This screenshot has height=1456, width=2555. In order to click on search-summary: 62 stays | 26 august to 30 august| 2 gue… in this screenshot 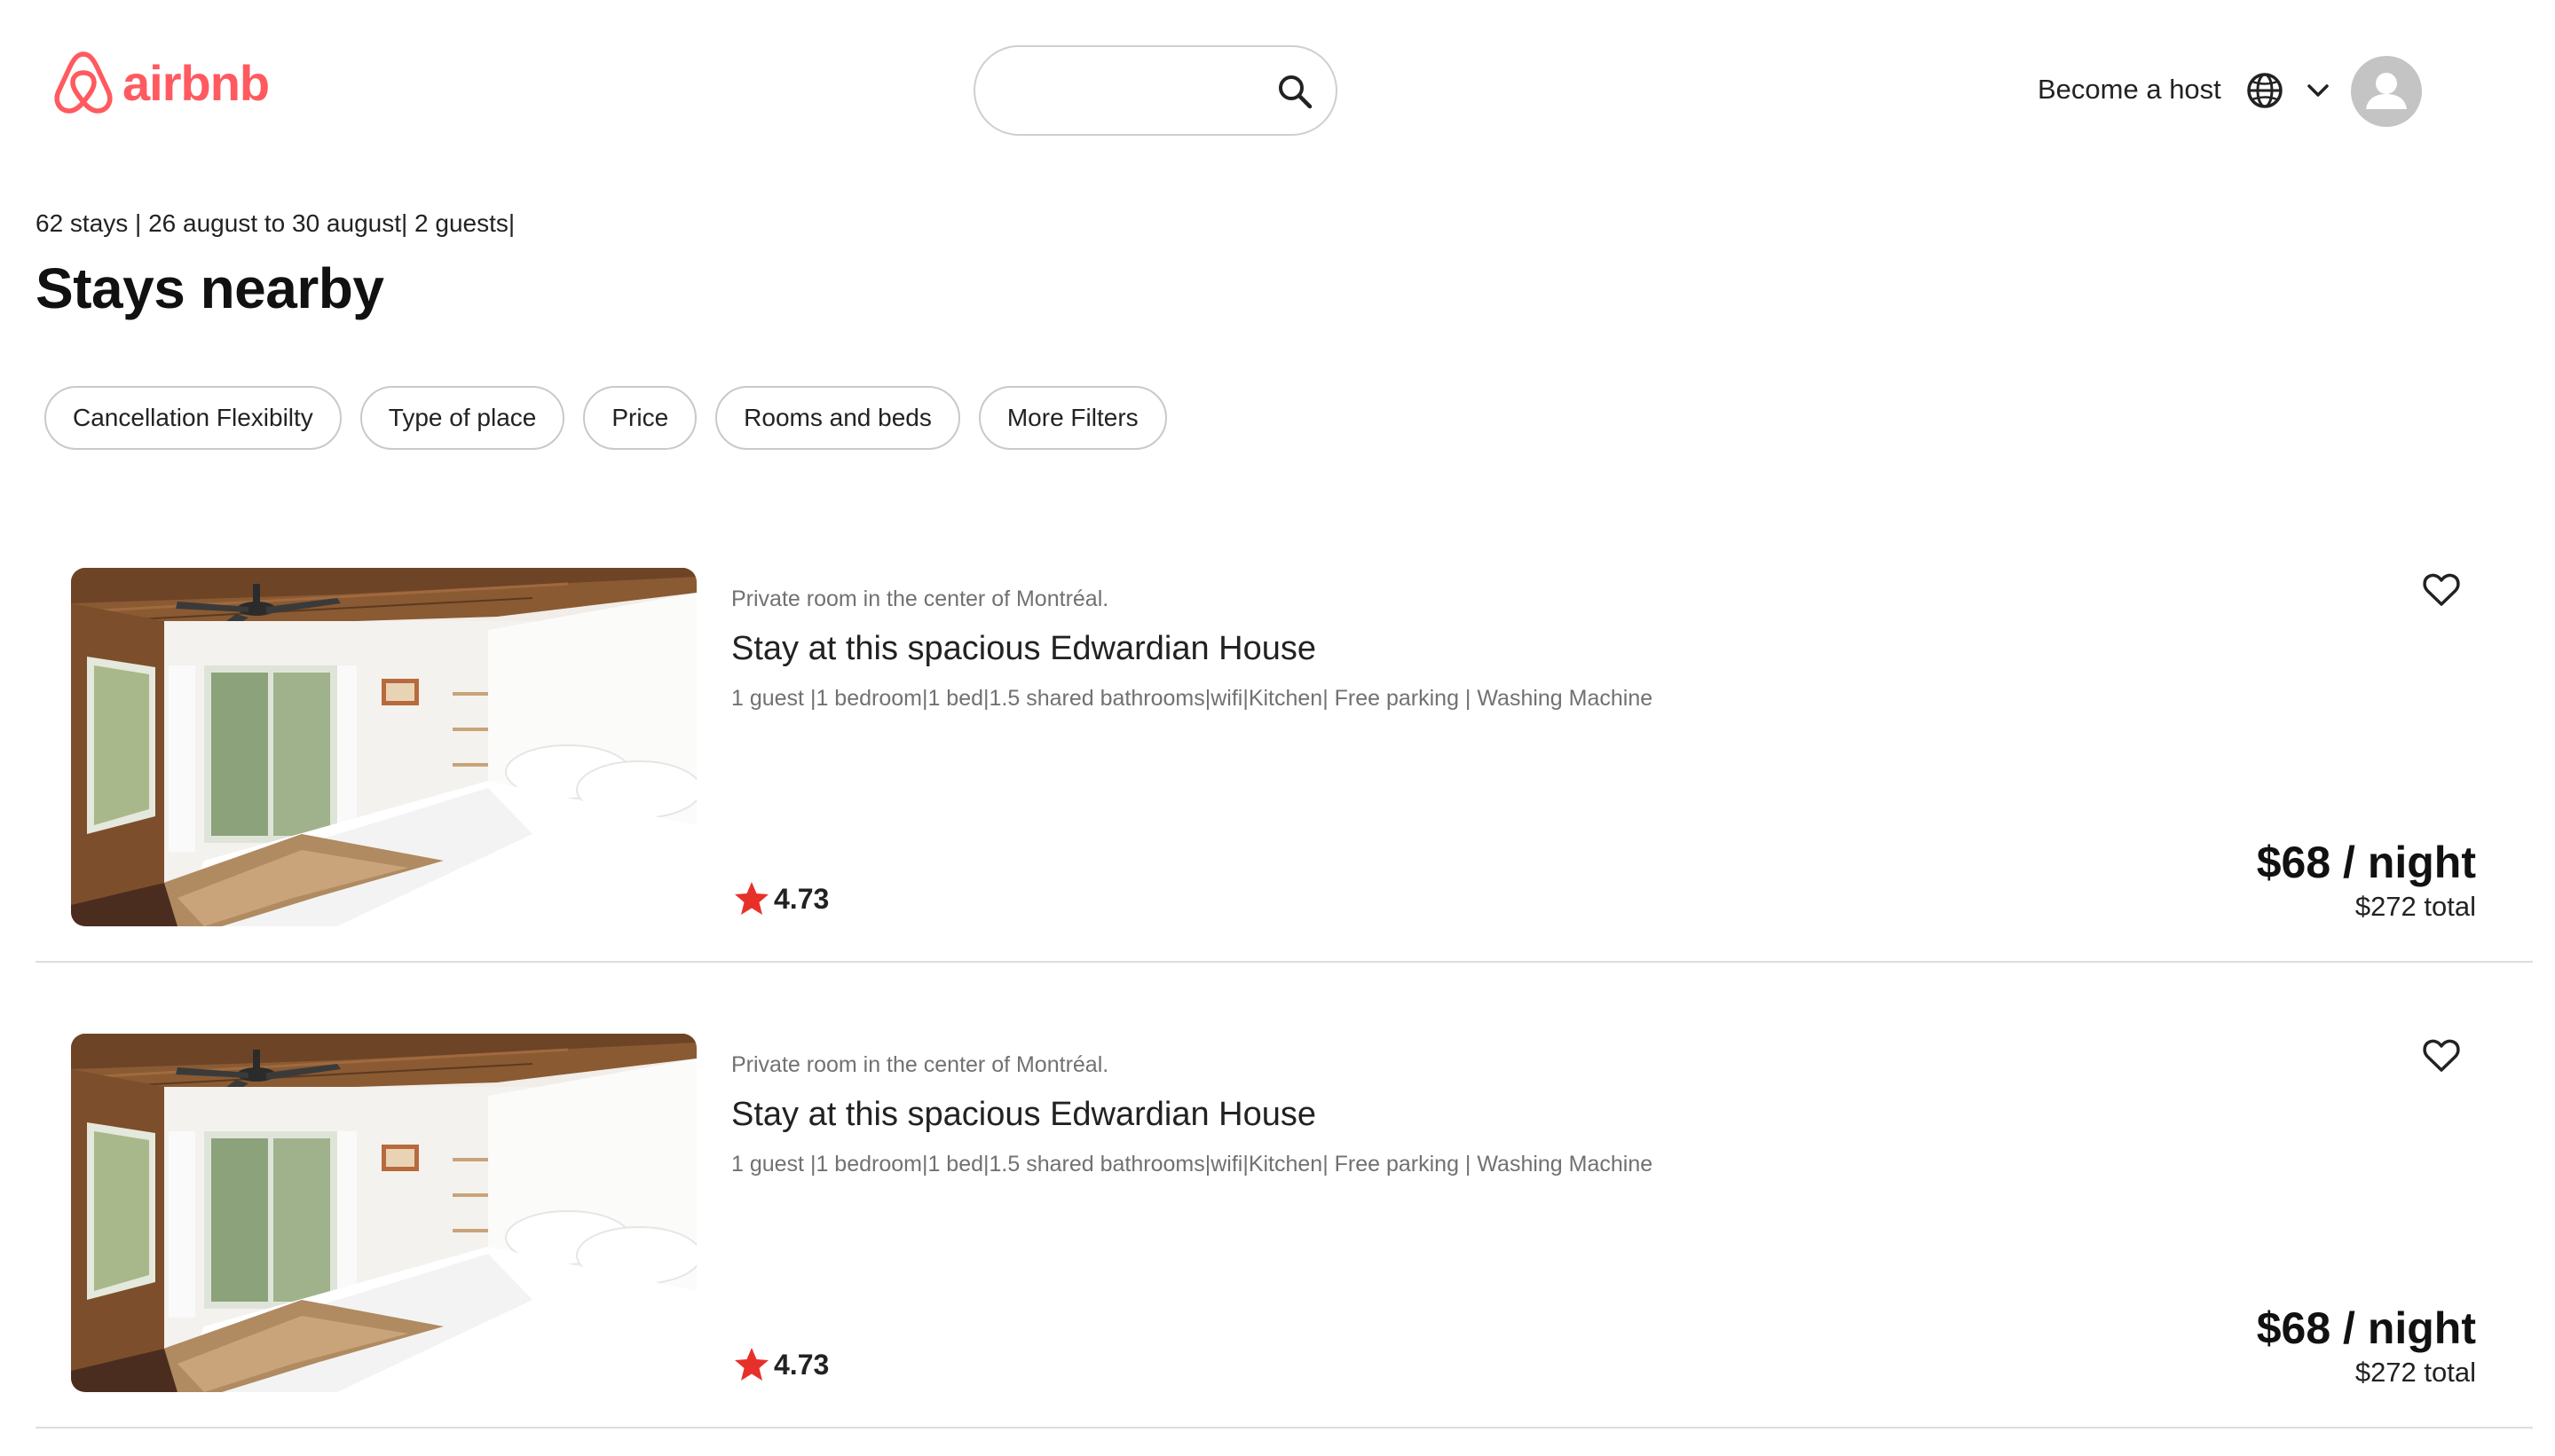, I will do `click(275, 223)`.